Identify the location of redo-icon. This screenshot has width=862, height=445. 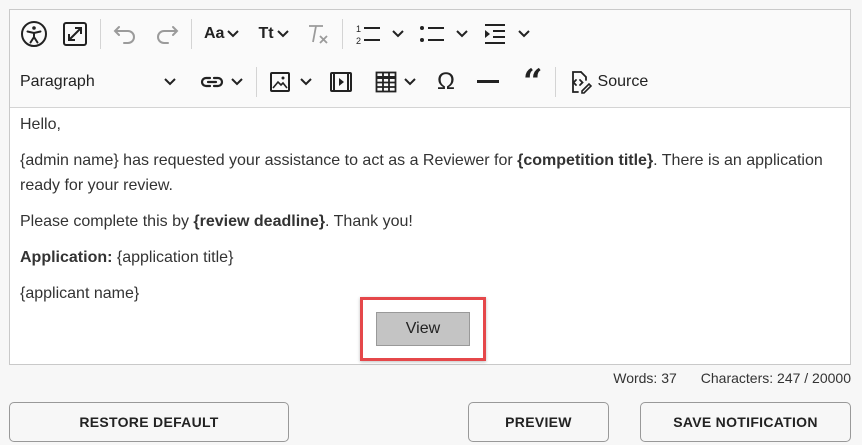
(167, 34).